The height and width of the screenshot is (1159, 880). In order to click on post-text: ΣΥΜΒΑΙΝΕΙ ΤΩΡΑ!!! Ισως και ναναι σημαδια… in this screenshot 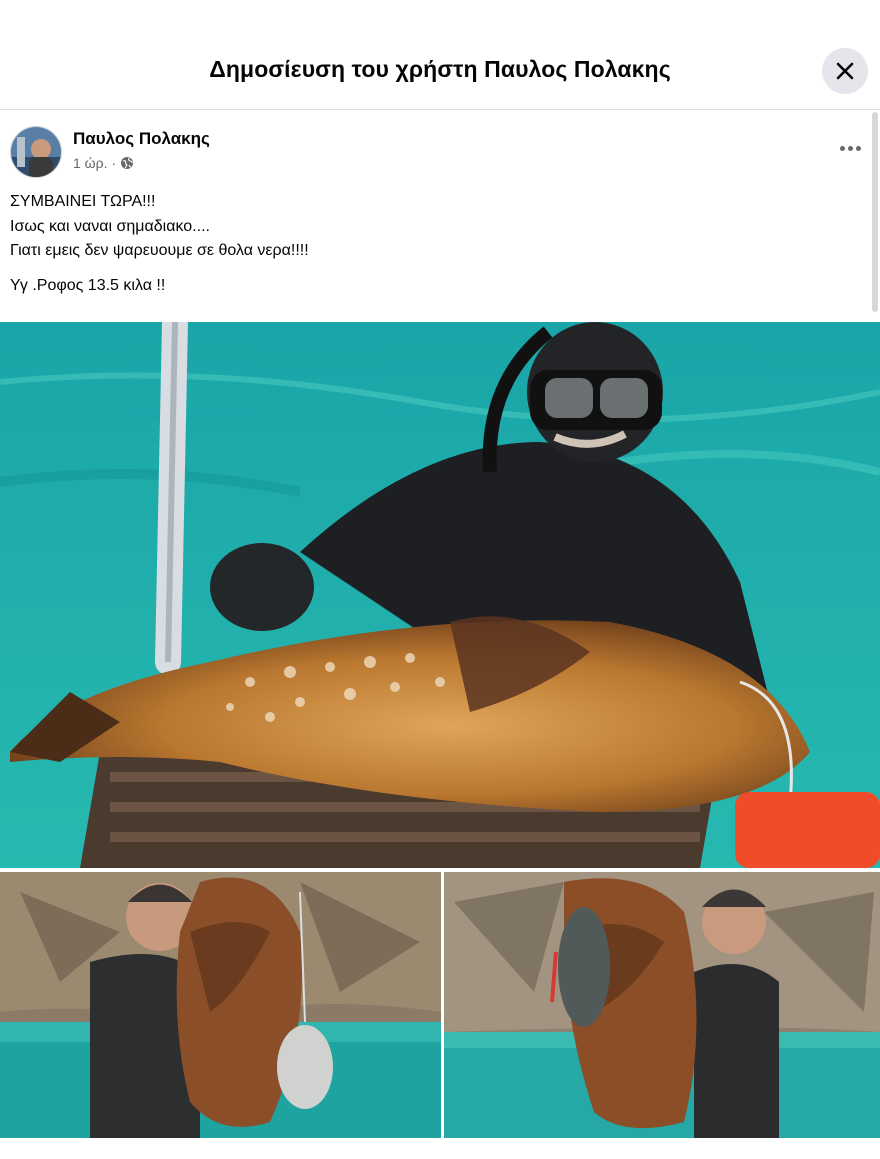, I will do `click(159, 244)`.